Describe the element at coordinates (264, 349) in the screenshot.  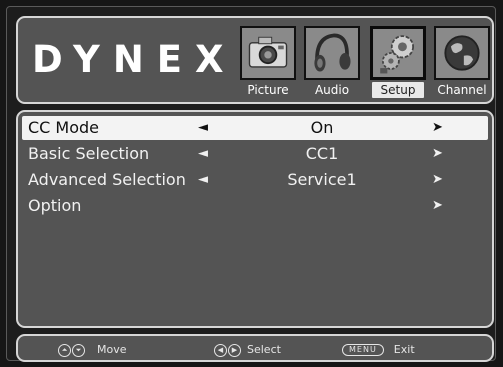
I see `select-label: Select` at that location.